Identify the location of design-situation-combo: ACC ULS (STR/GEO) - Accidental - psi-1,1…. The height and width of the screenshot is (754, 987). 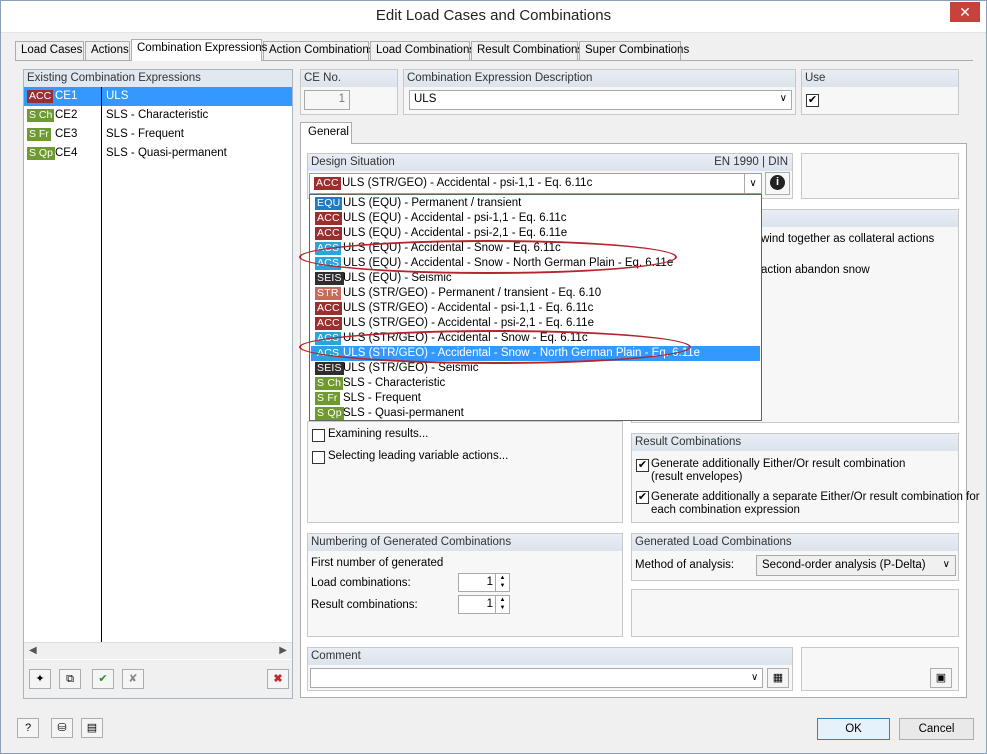
(535, 183).